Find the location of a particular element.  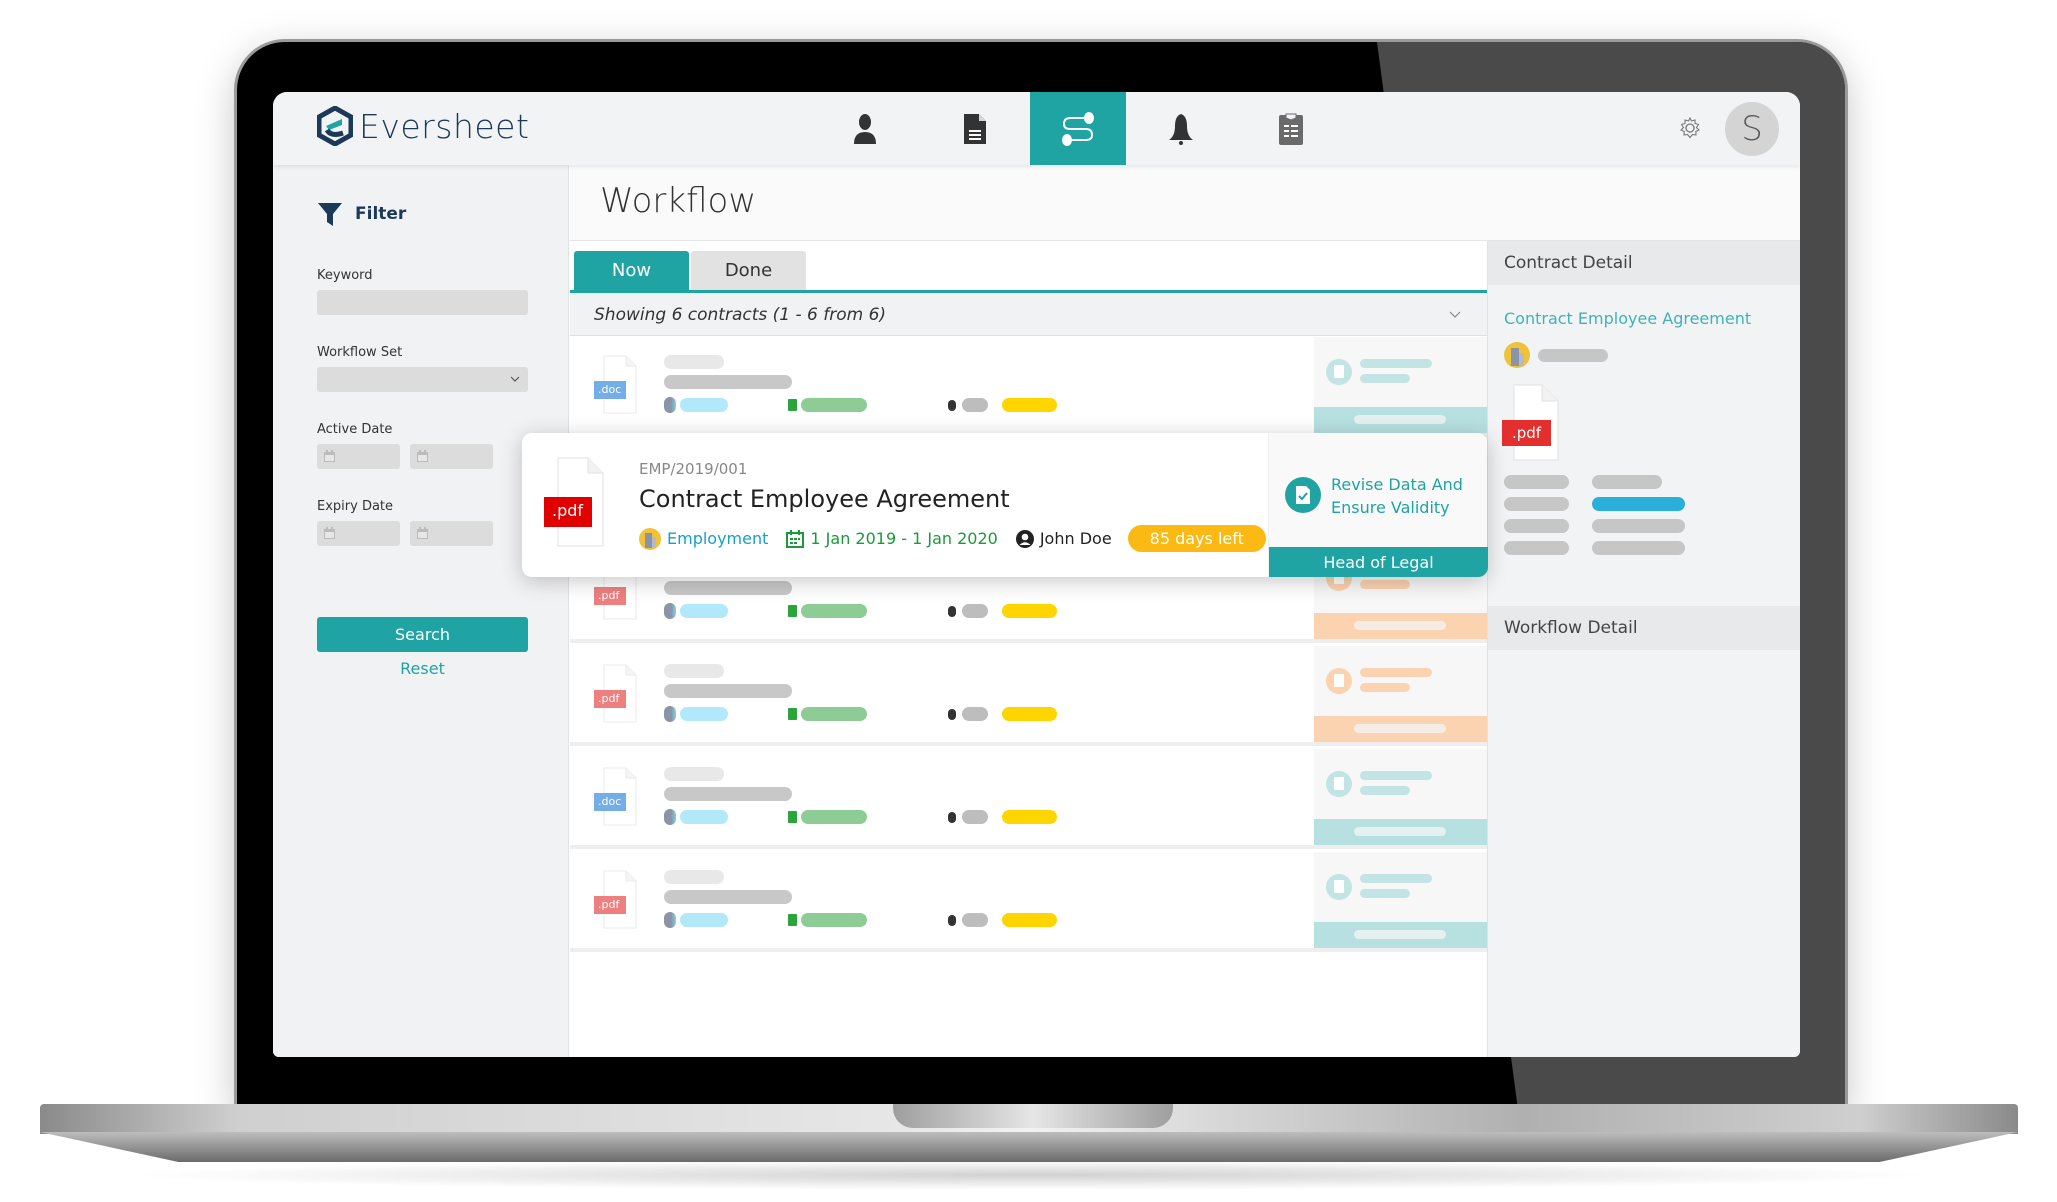

contract-category: Employment is located at coordinates (718, 538).